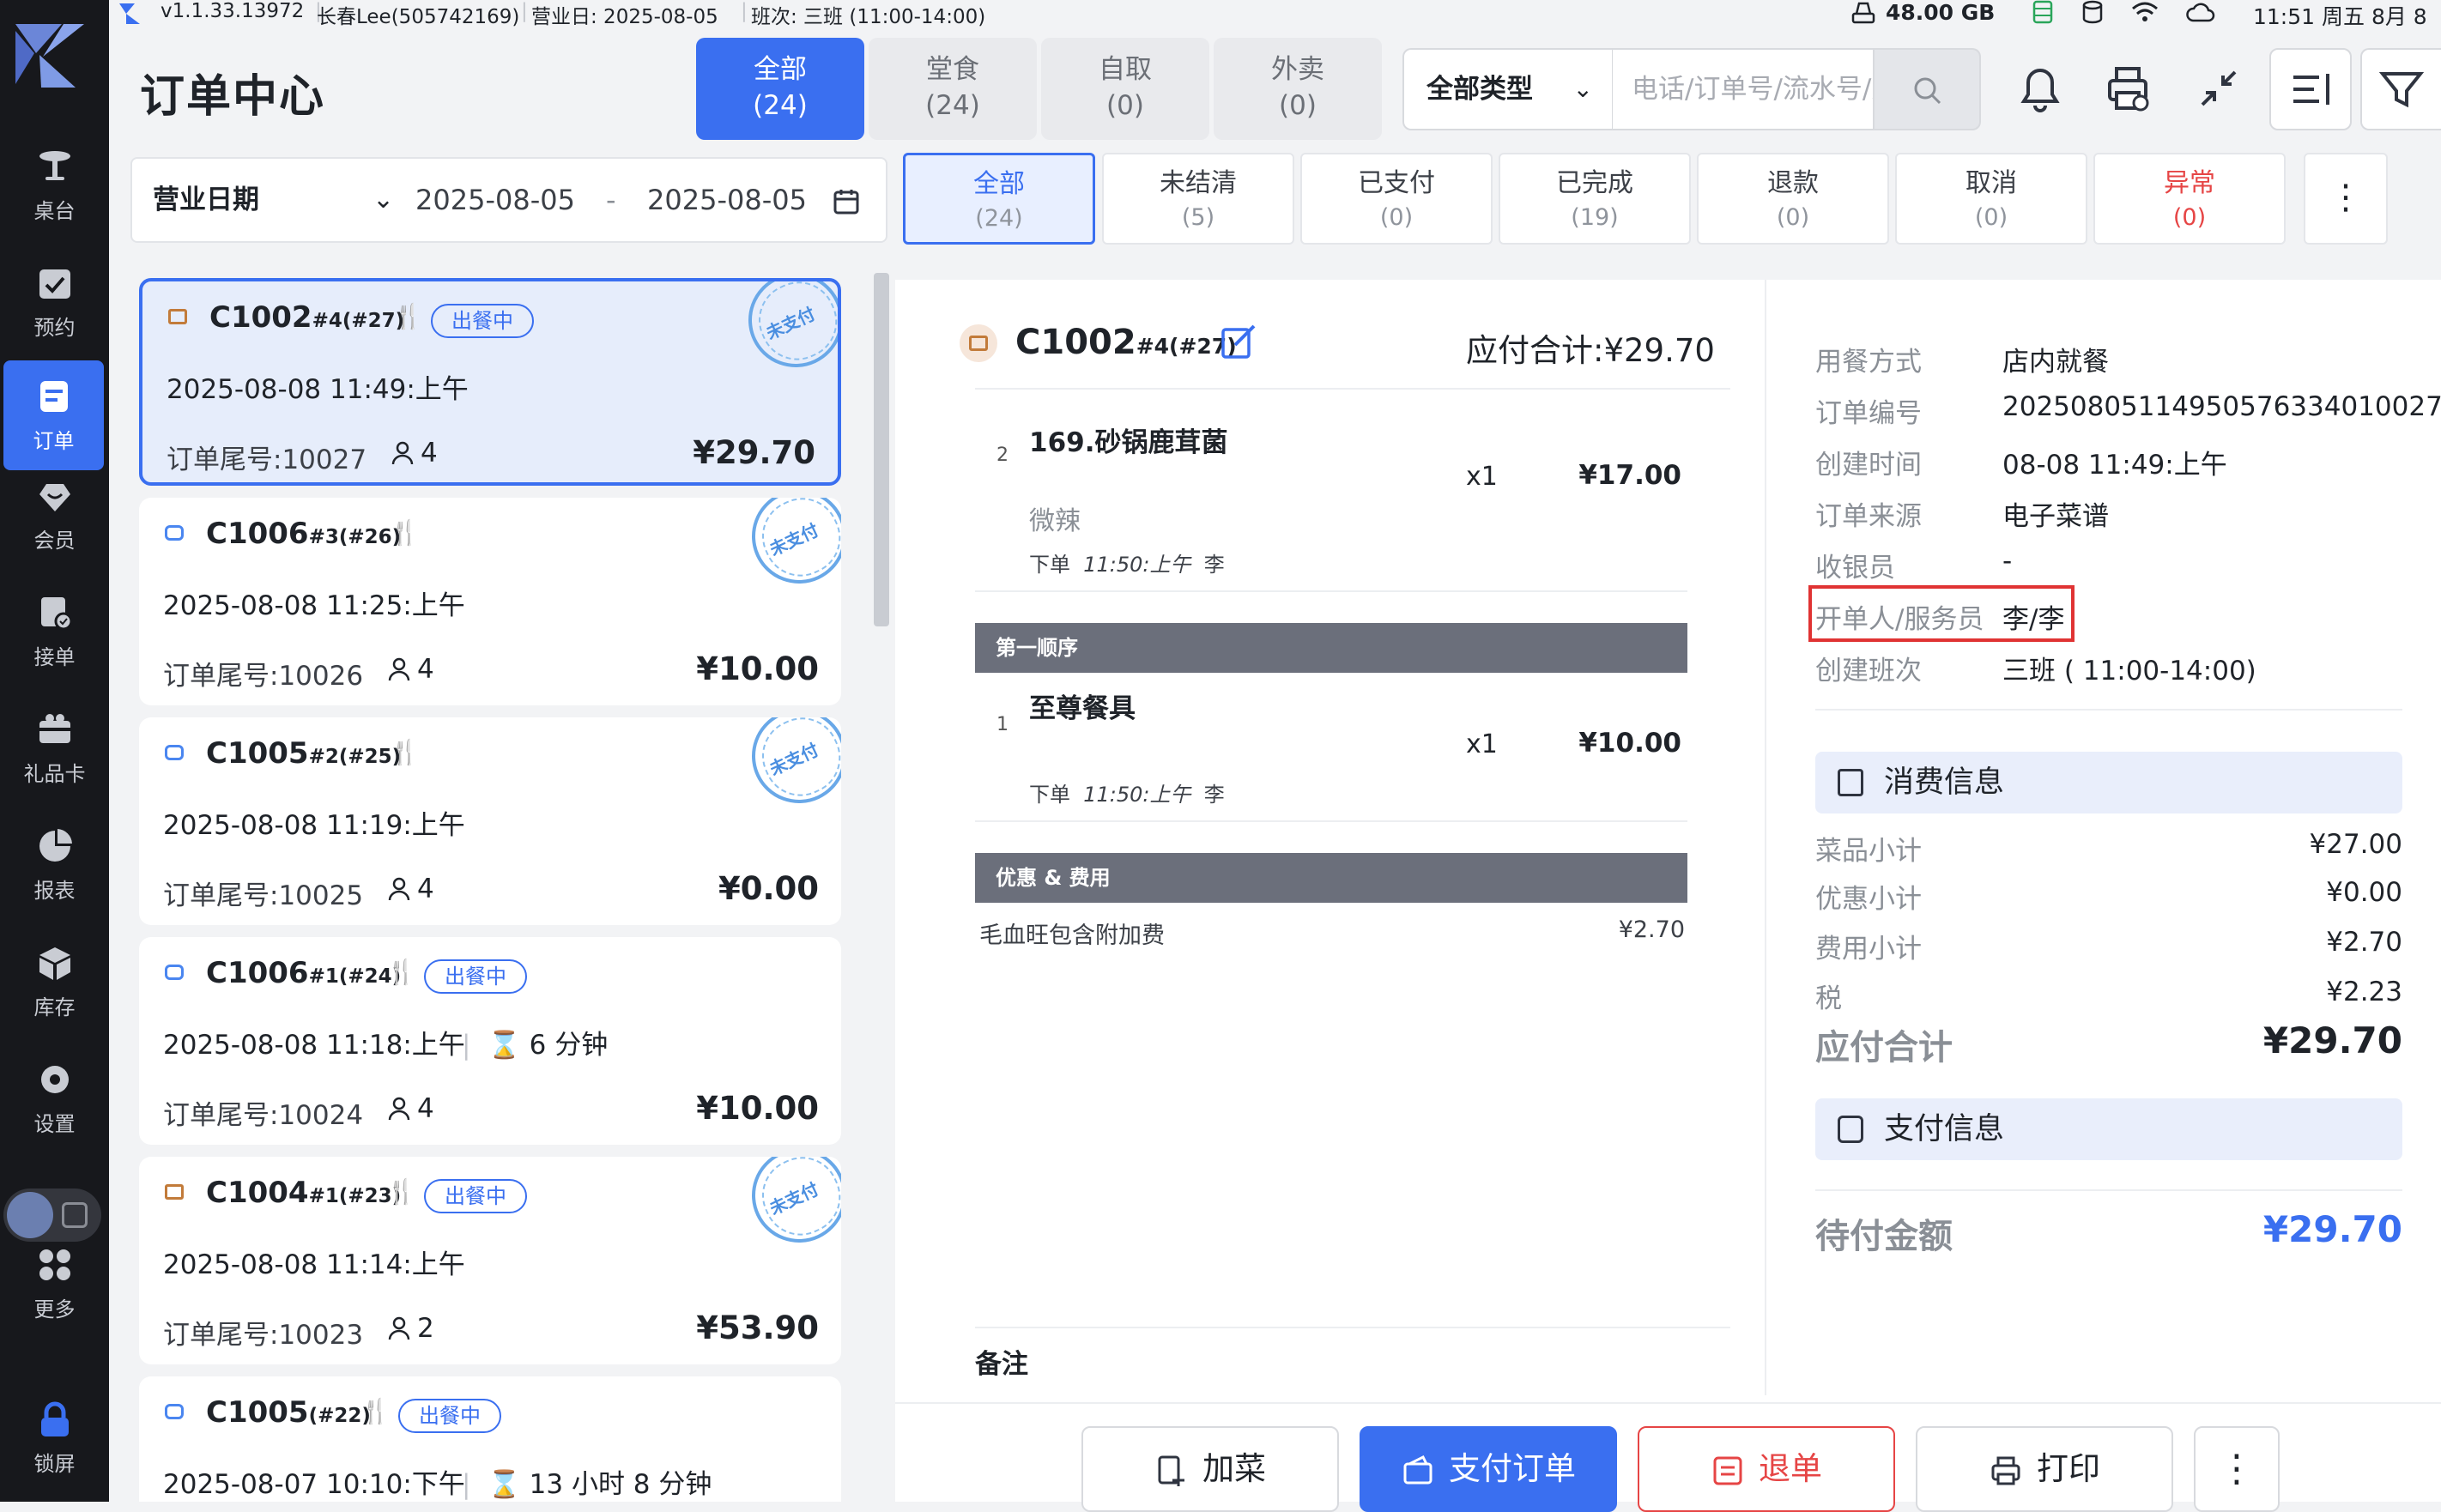  I want to click on order-sub: #3(#26), so click(355, 537).